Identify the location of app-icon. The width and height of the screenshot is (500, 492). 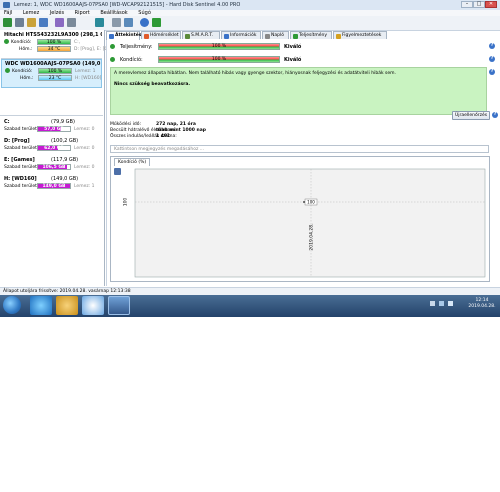
(6, 5).